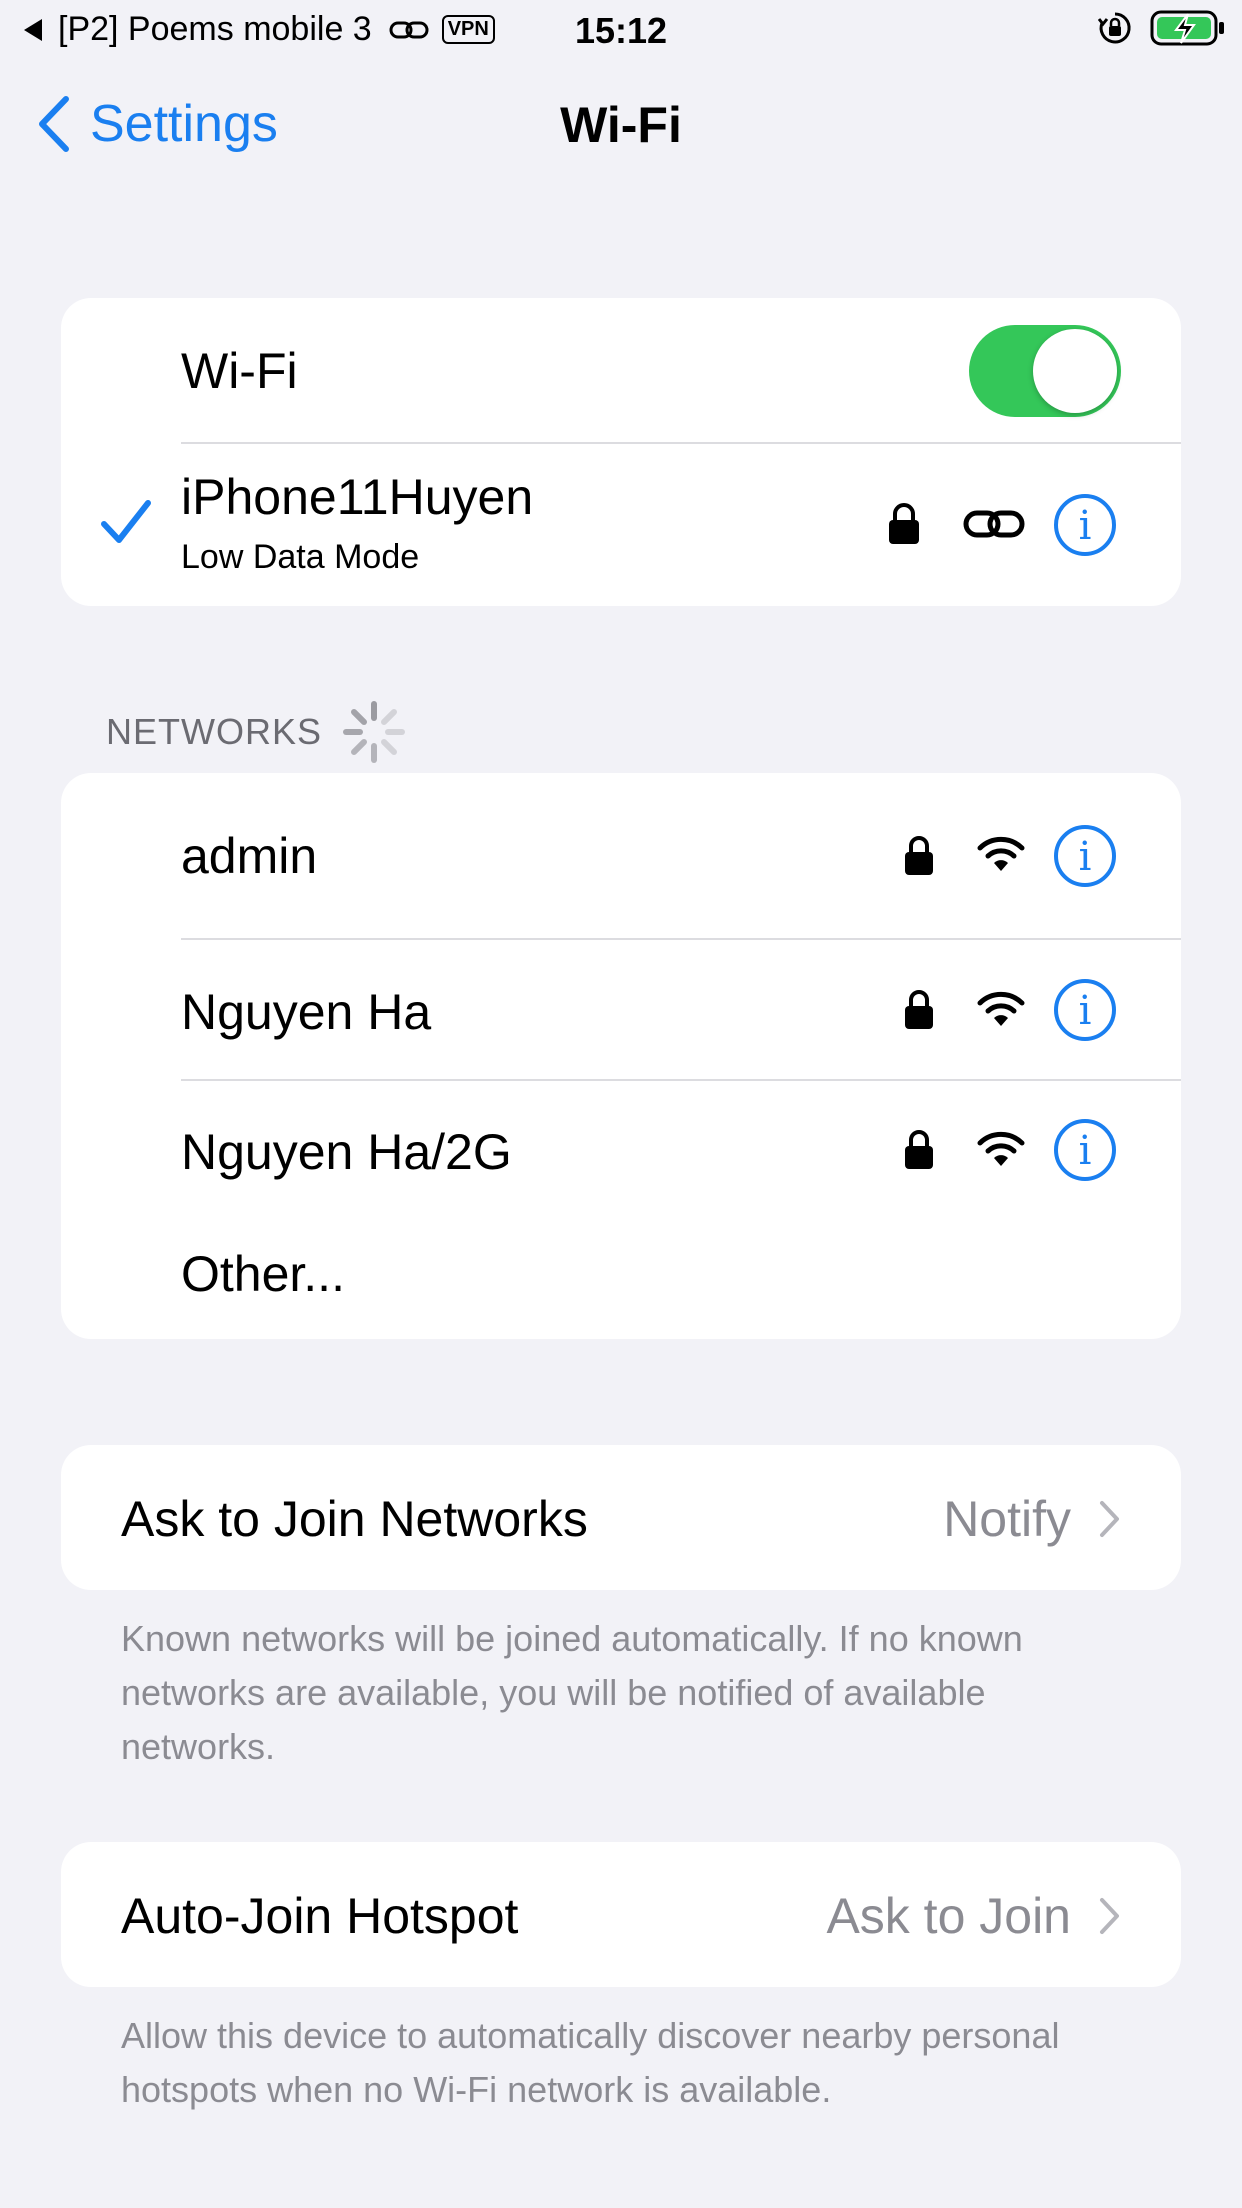  Describe the element at coordinates (214, 731) in the screenshot. I see `networks-header-label: NETWORKS` at that location.